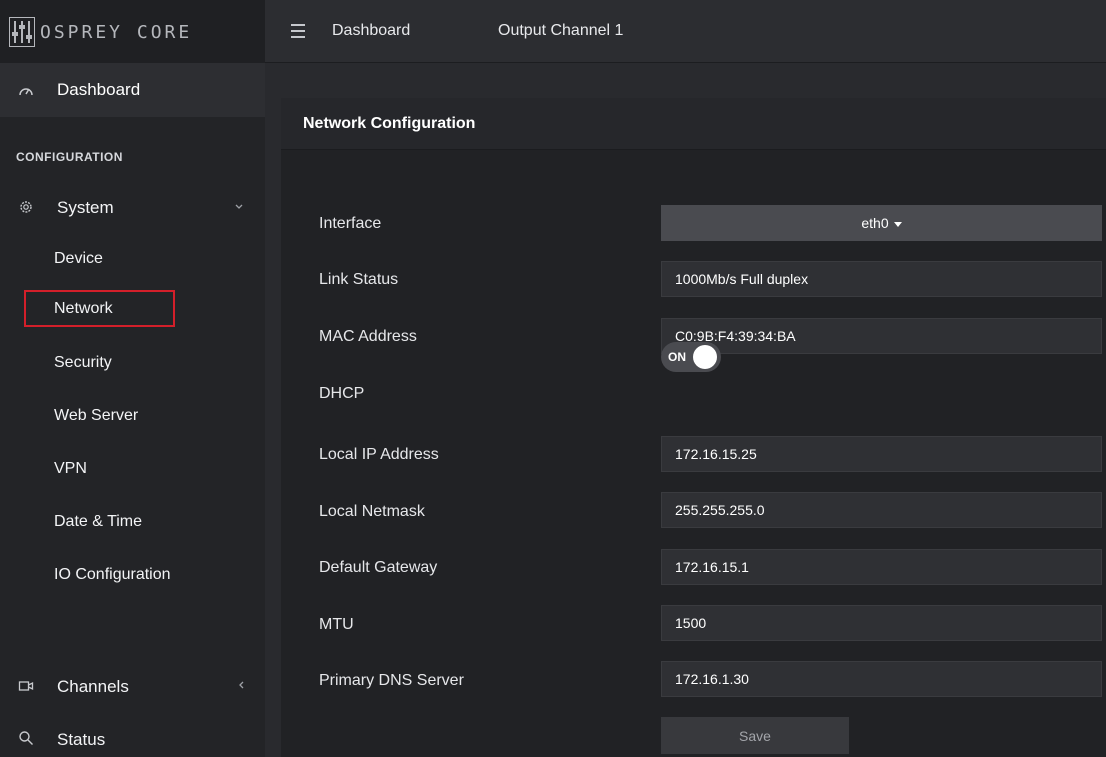 This screenshot has width=1106, height=757. What do you see at coordinates (239, 206) in the screenshot?
I see `chevron-down-icon` at bounding box center [239, 206].